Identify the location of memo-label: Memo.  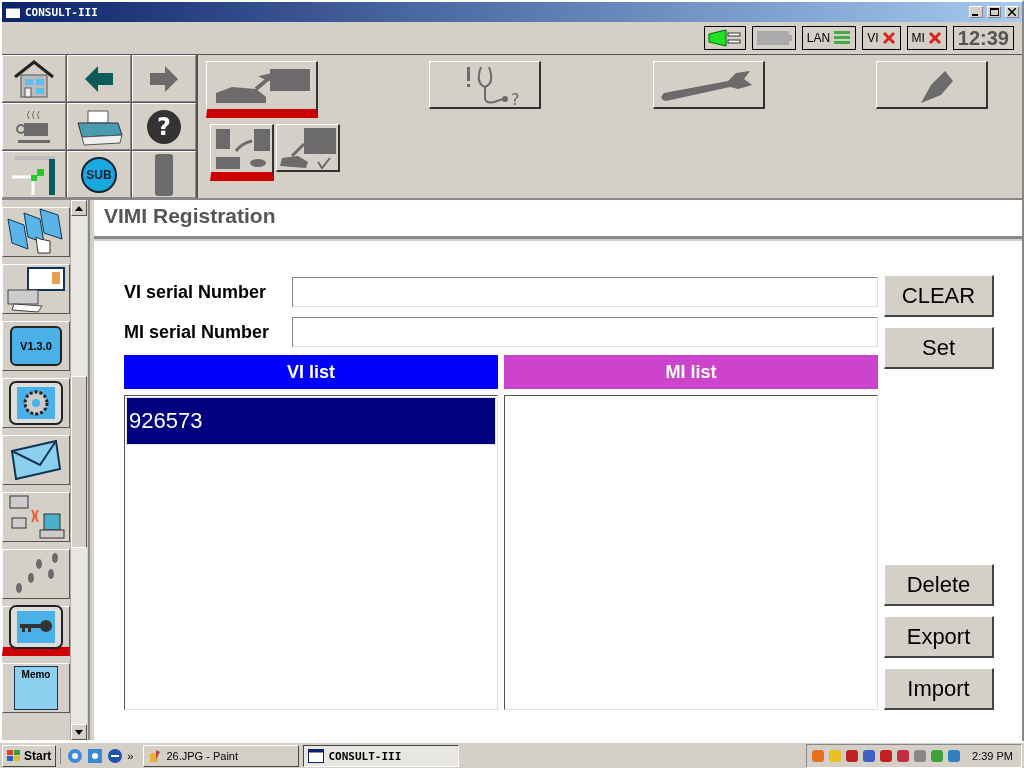
(36, 688).